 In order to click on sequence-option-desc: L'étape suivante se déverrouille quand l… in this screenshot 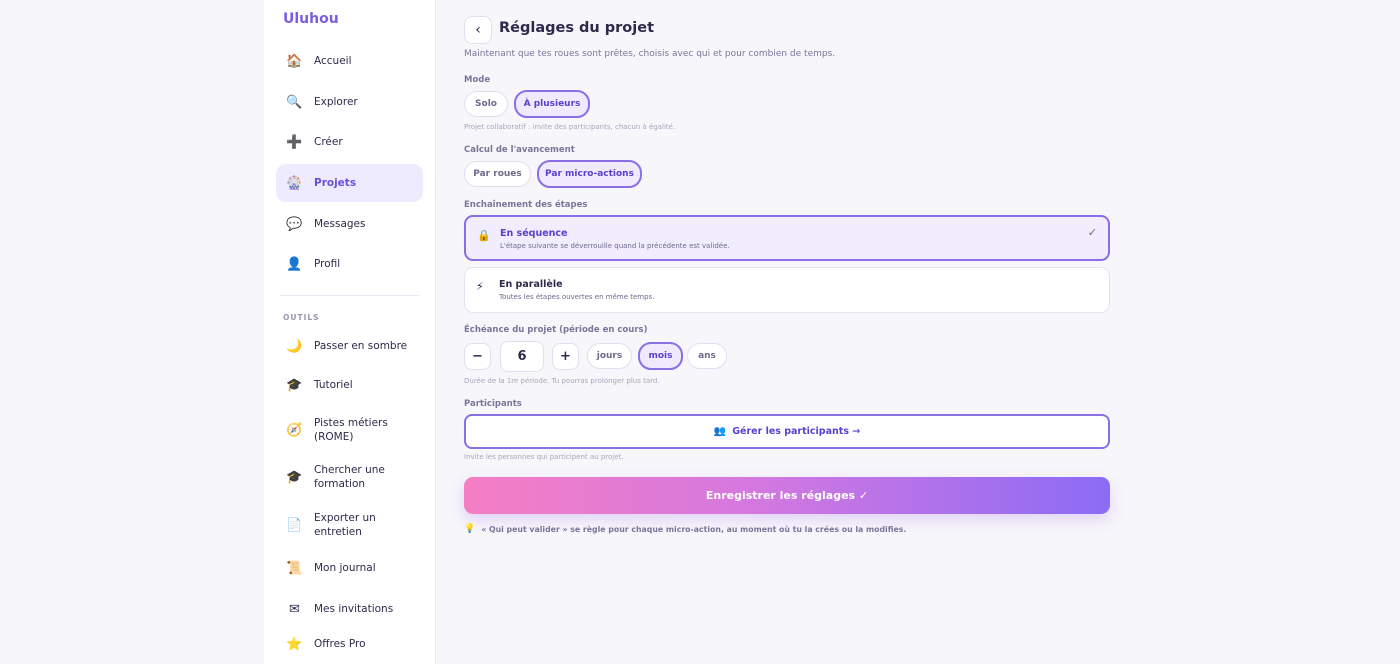, I will do `click(615, 246)`.